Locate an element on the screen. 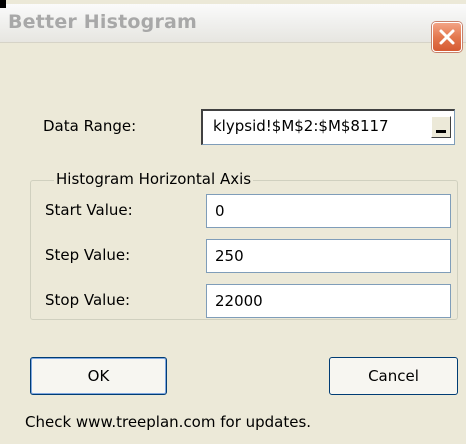  data-range-refedit: klypsid!$M$2:$M$8117 is located at coordinates (328, 127).